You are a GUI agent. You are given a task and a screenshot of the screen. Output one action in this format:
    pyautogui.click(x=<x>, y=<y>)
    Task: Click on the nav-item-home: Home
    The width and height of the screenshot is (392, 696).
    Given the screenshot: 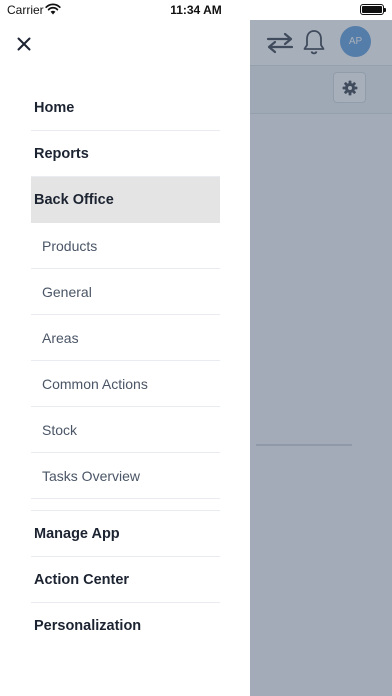 What is the action you would take?
    pyautogui.click(x=125, y=108)
    